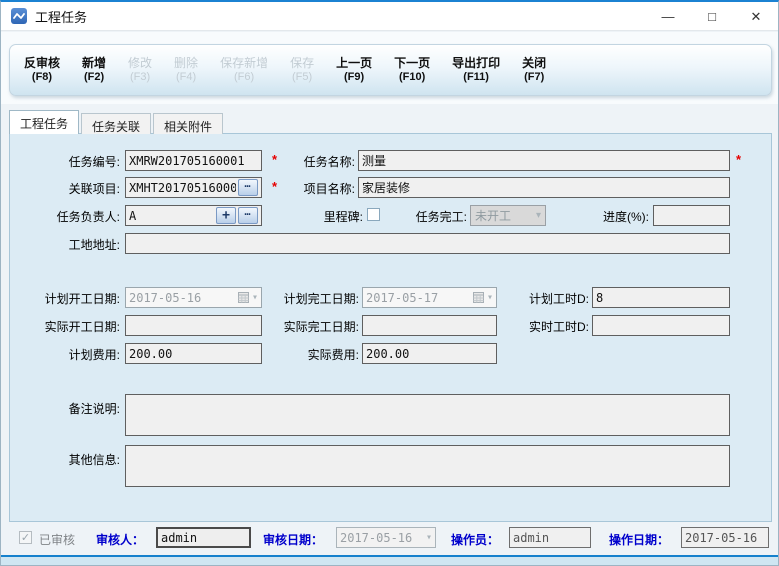 This screenshot has height=566, width=779. What do you see at coordinates (94, 460) in the screenshot?
I see `other-info-label: 其他信息:` at bounding box center [94, 460].